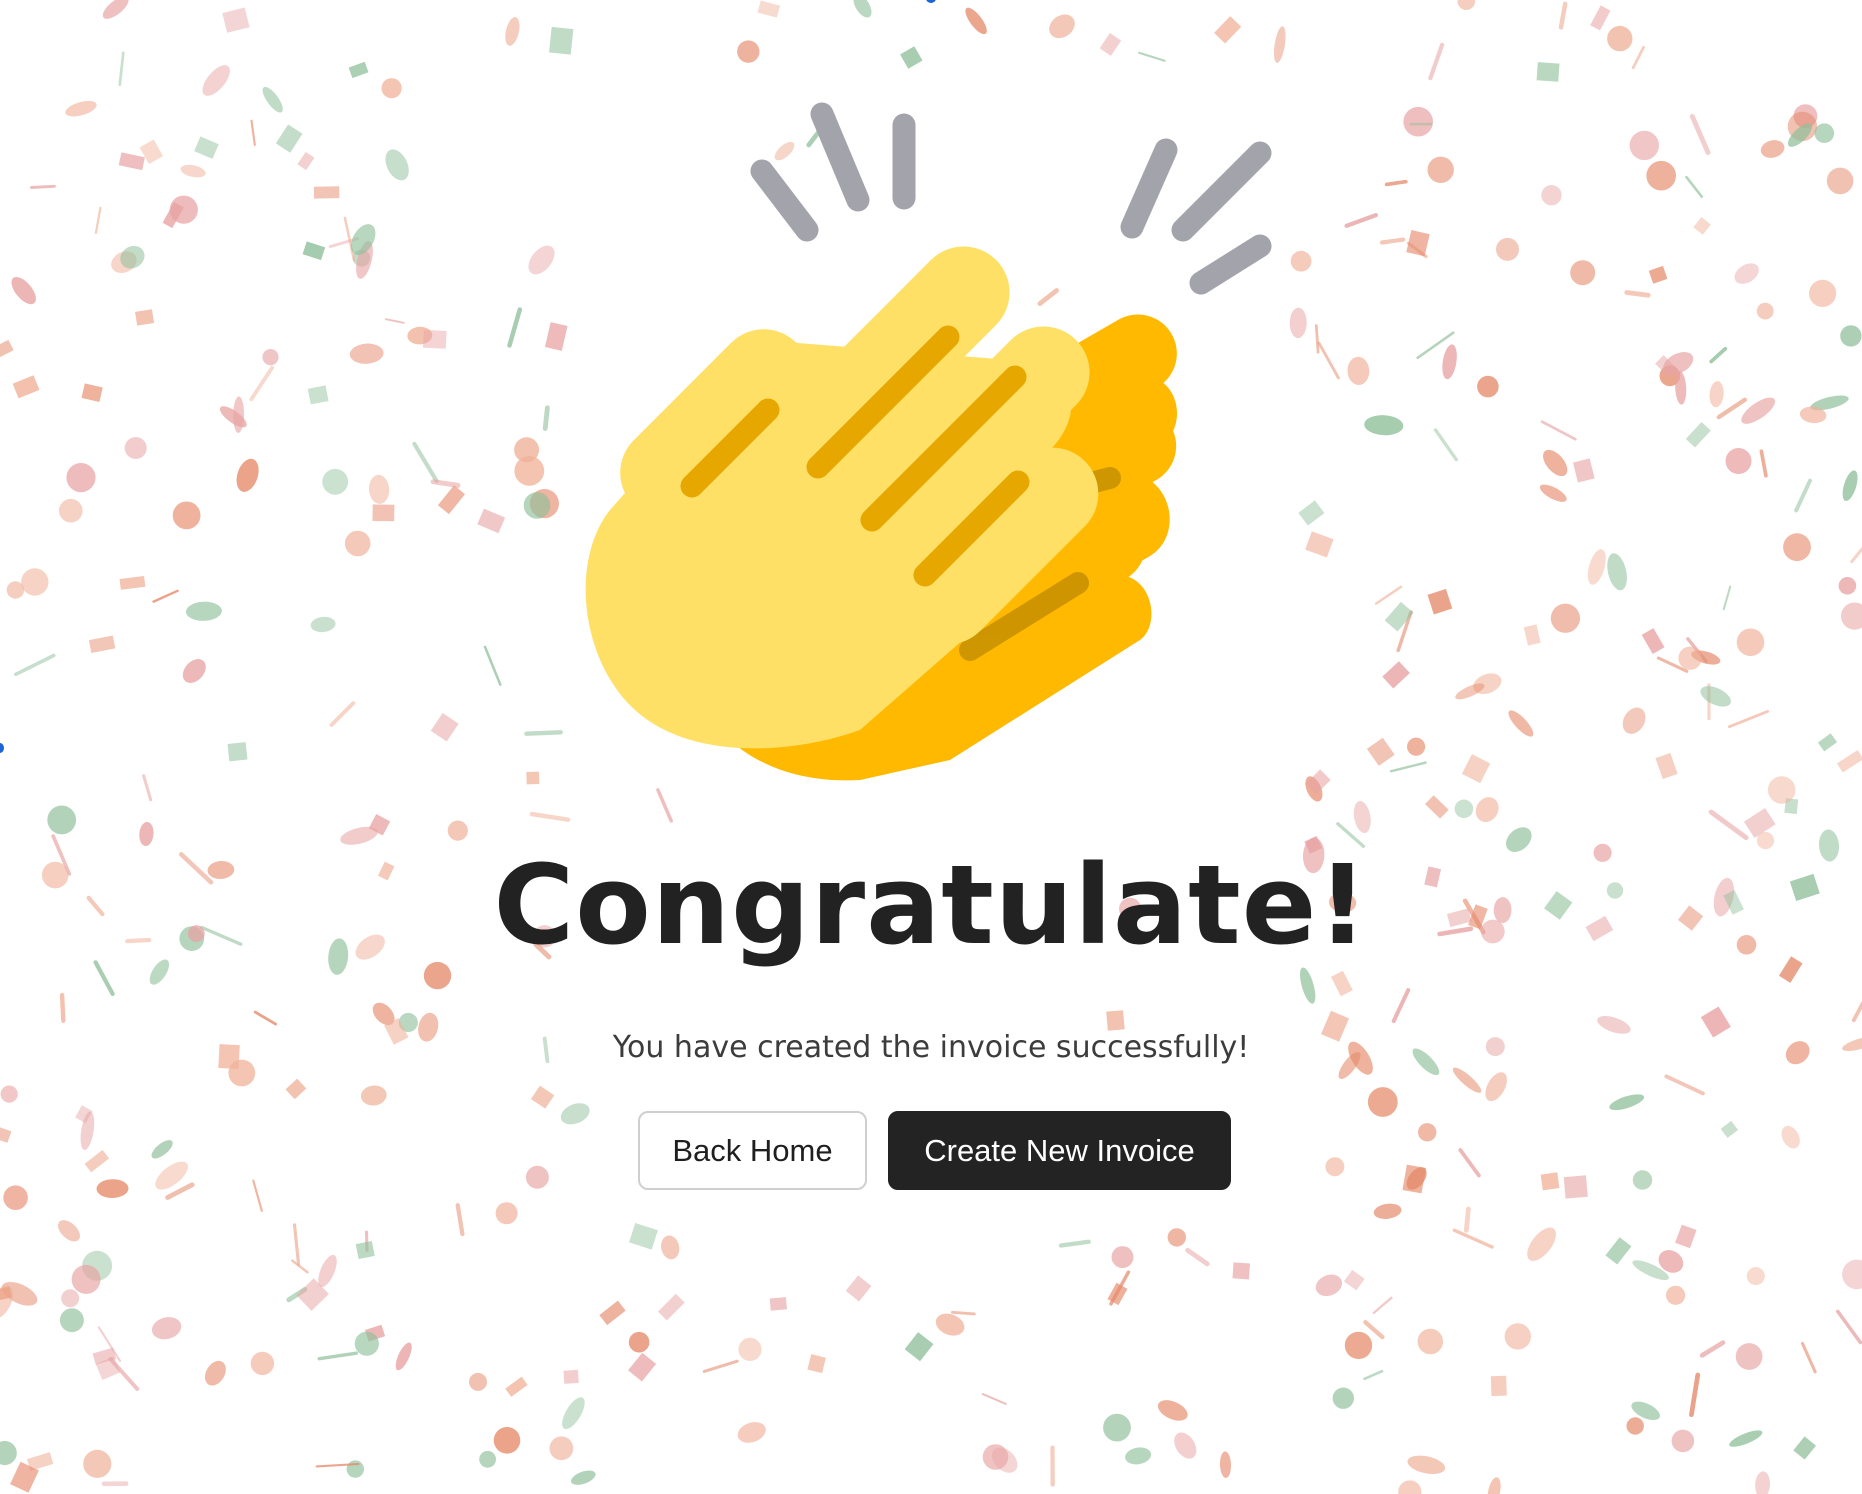 The image size is (1862, 1494). Describe the element at coordinates (1059, 1150) in the screenshot. I see `create-new-invoice-button: Create New Invoice` at that location.